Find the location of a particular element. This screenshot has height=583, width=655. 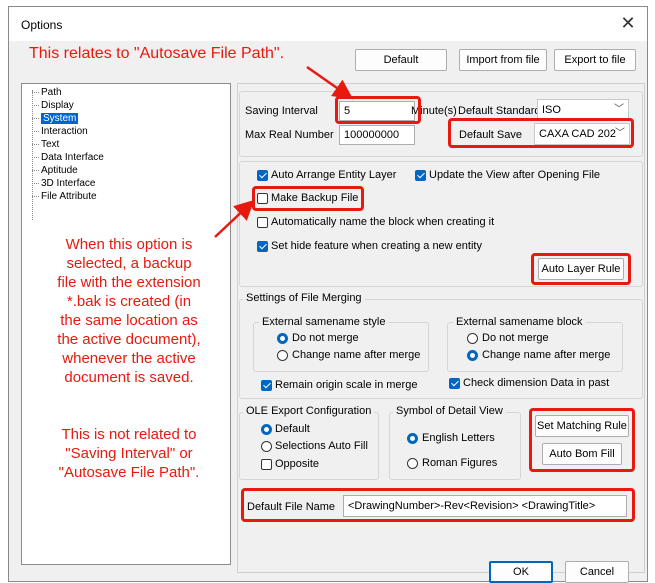

annotation-line: This is not related to is located at coordinates (129, 434).